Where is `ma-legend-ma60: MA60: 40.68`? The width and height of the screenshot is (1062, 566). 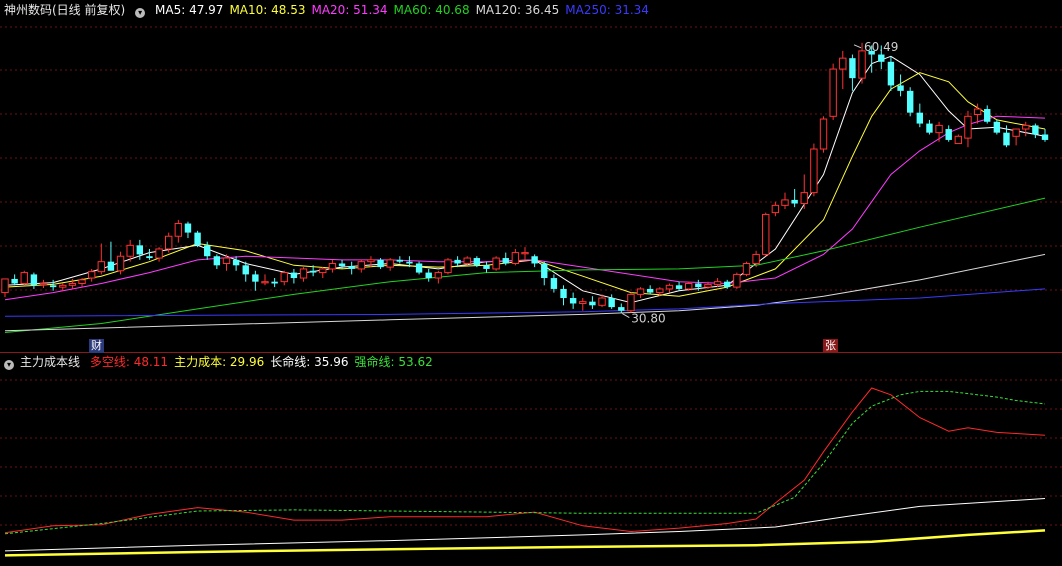
ma-legend-ma60: MA60: 40.68 is located at coordinates (431, 10).